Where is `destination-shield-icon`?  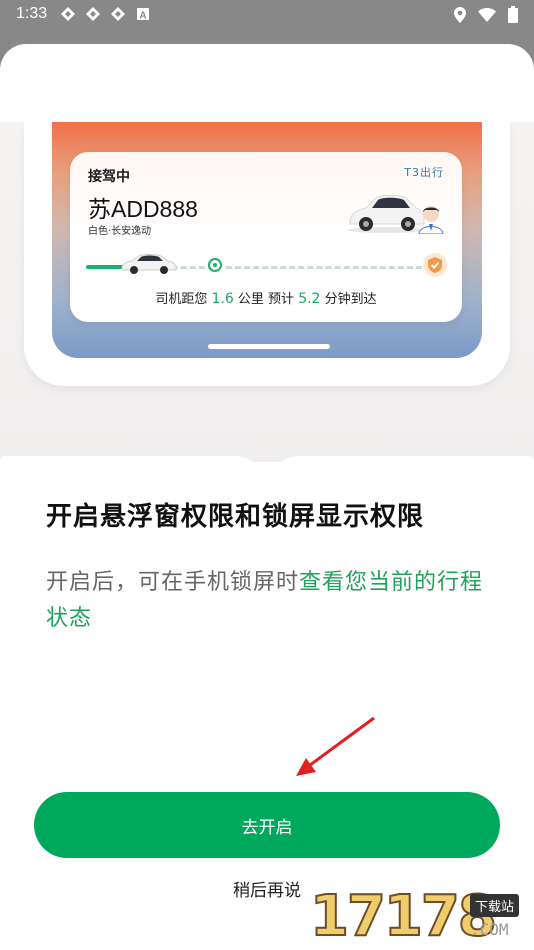 destination-shield-icon is located at coordinates (435, 265).